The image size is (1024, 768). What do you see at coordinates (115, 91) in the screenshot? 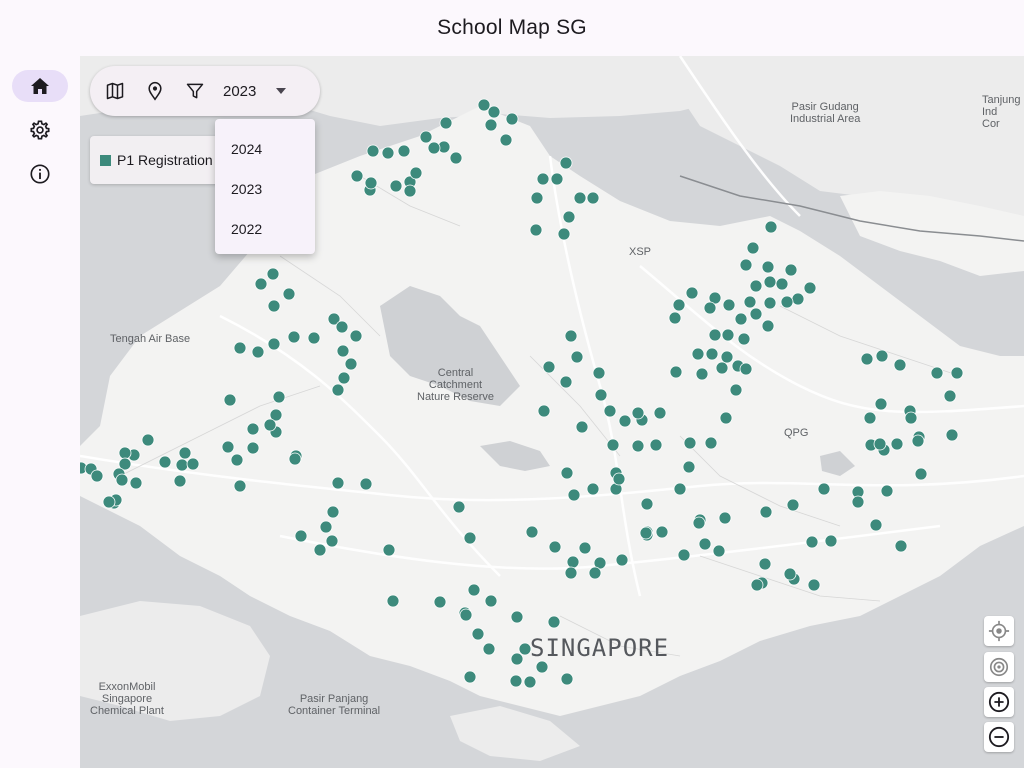
I see `map-button` at bounding box center [115, 91].